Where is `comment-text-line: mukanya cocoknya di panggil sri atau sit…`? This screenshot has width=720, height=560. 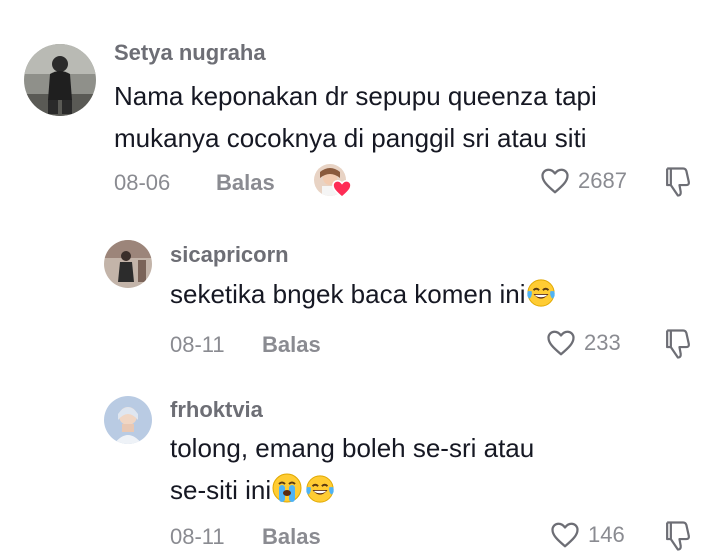 comment-text-line: mukanya cocoknya di panggil sri atau sit… is located at coordinates (350, 138).